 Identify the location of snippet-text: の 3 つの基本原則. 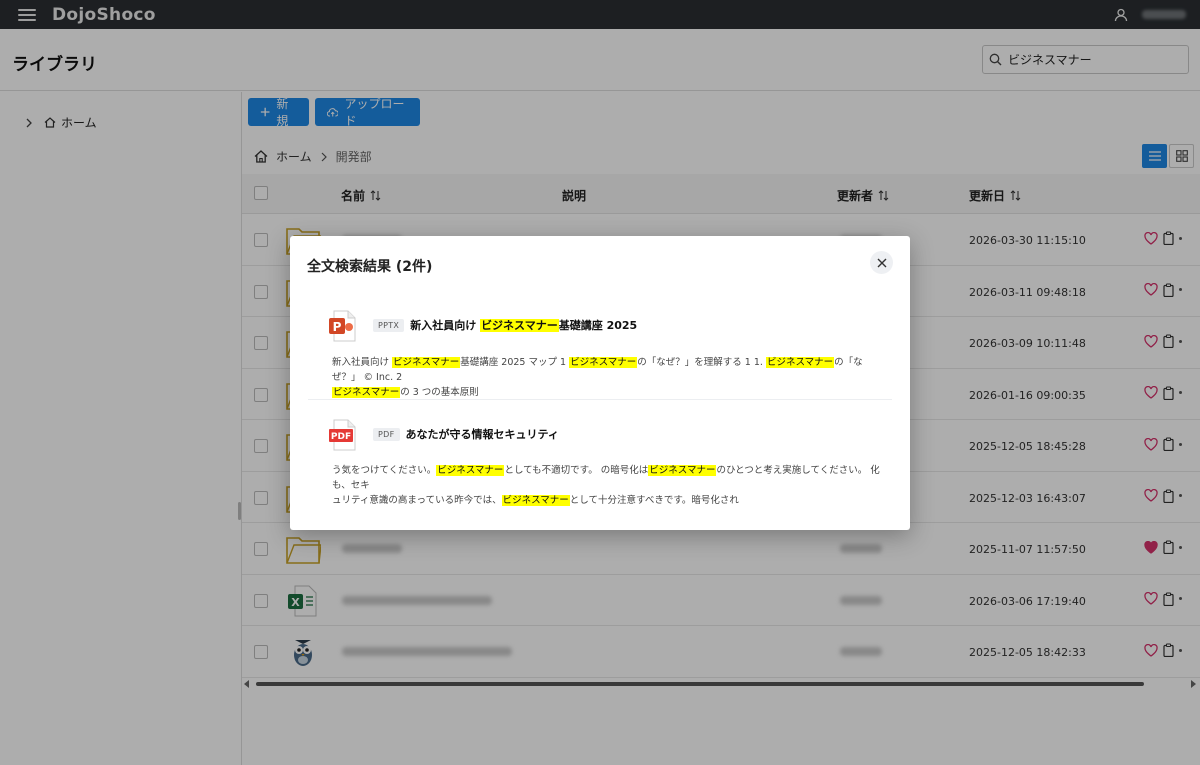
(439, 392).